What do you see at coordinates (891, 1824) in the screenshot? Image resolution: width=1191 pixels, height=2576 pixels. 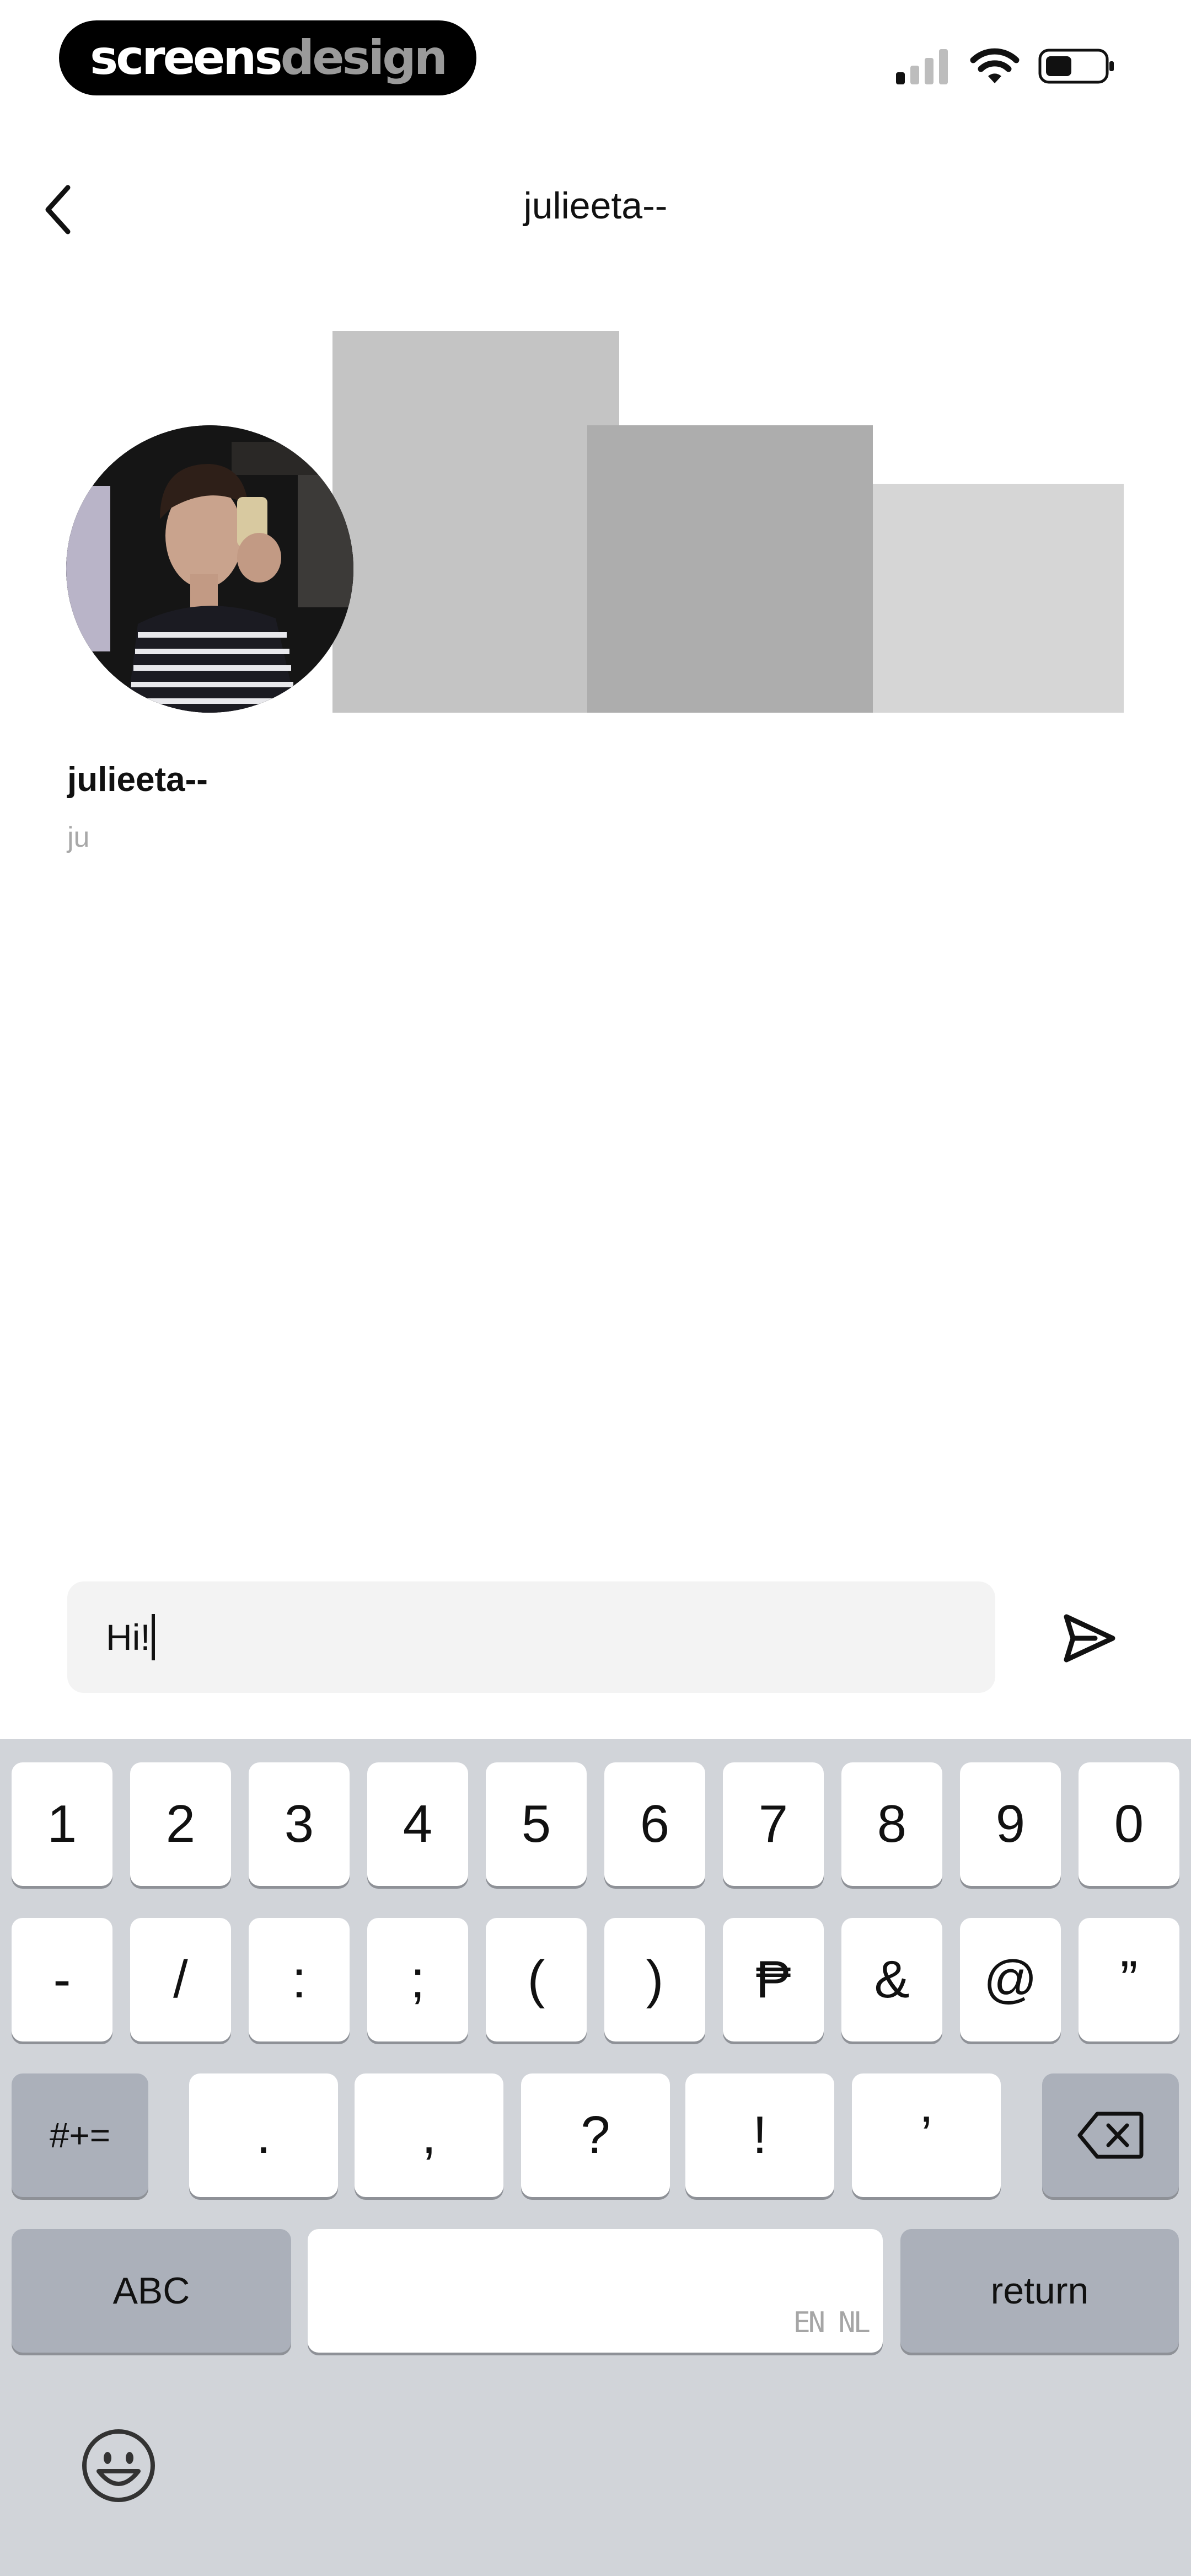 I see `key-8: 8` at bounding box center [891, 1824].